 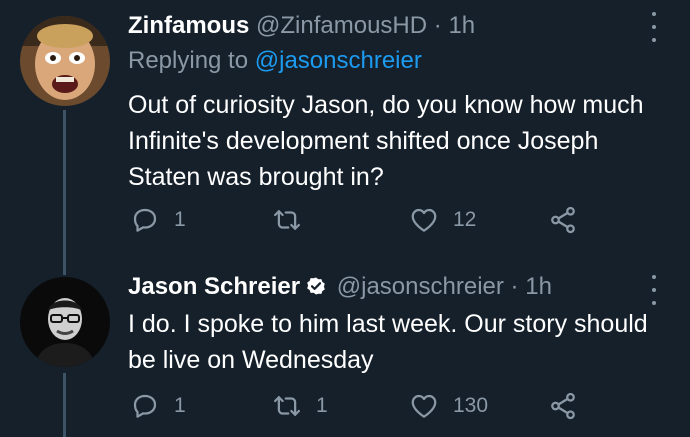 What do you see at coordinates (316, 286) in the screenshot?
I see `verified-icon` at bounding box center [316, 286].